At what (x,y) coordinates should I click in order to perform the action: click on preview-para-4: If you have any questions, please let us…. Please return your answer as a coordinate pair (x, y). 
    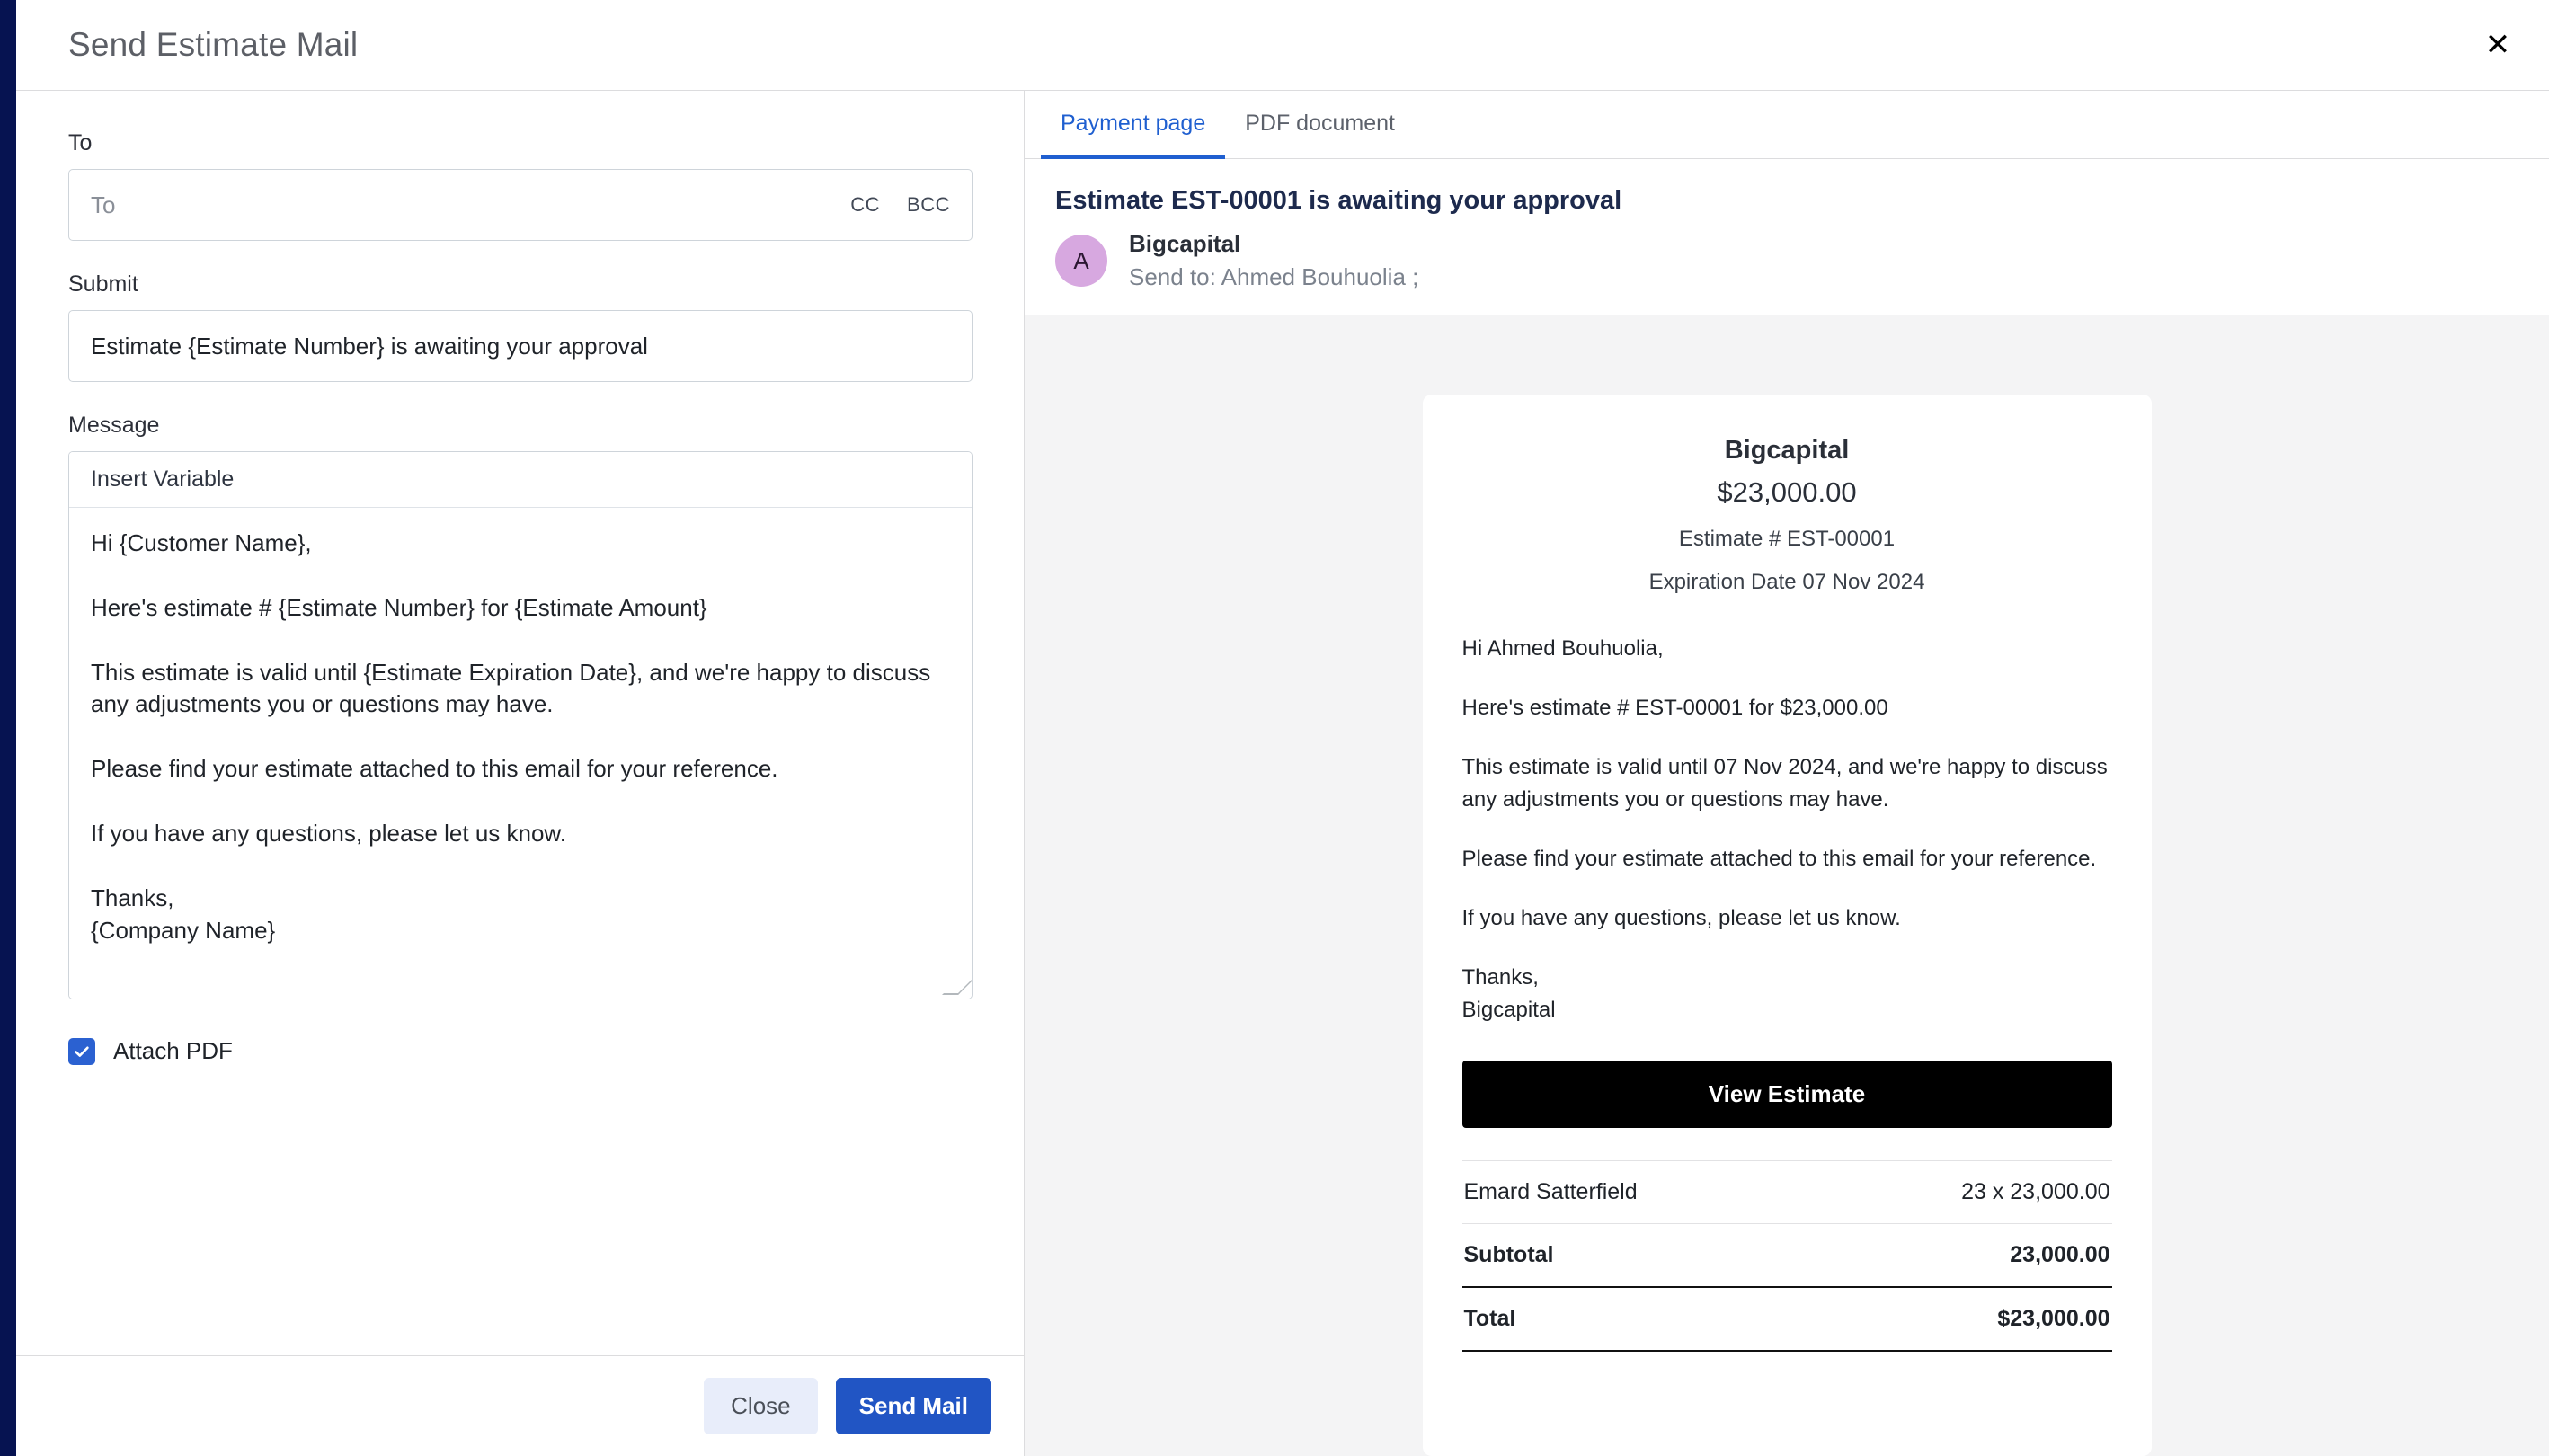
    Looking at the image, I should click on (1681, 918).